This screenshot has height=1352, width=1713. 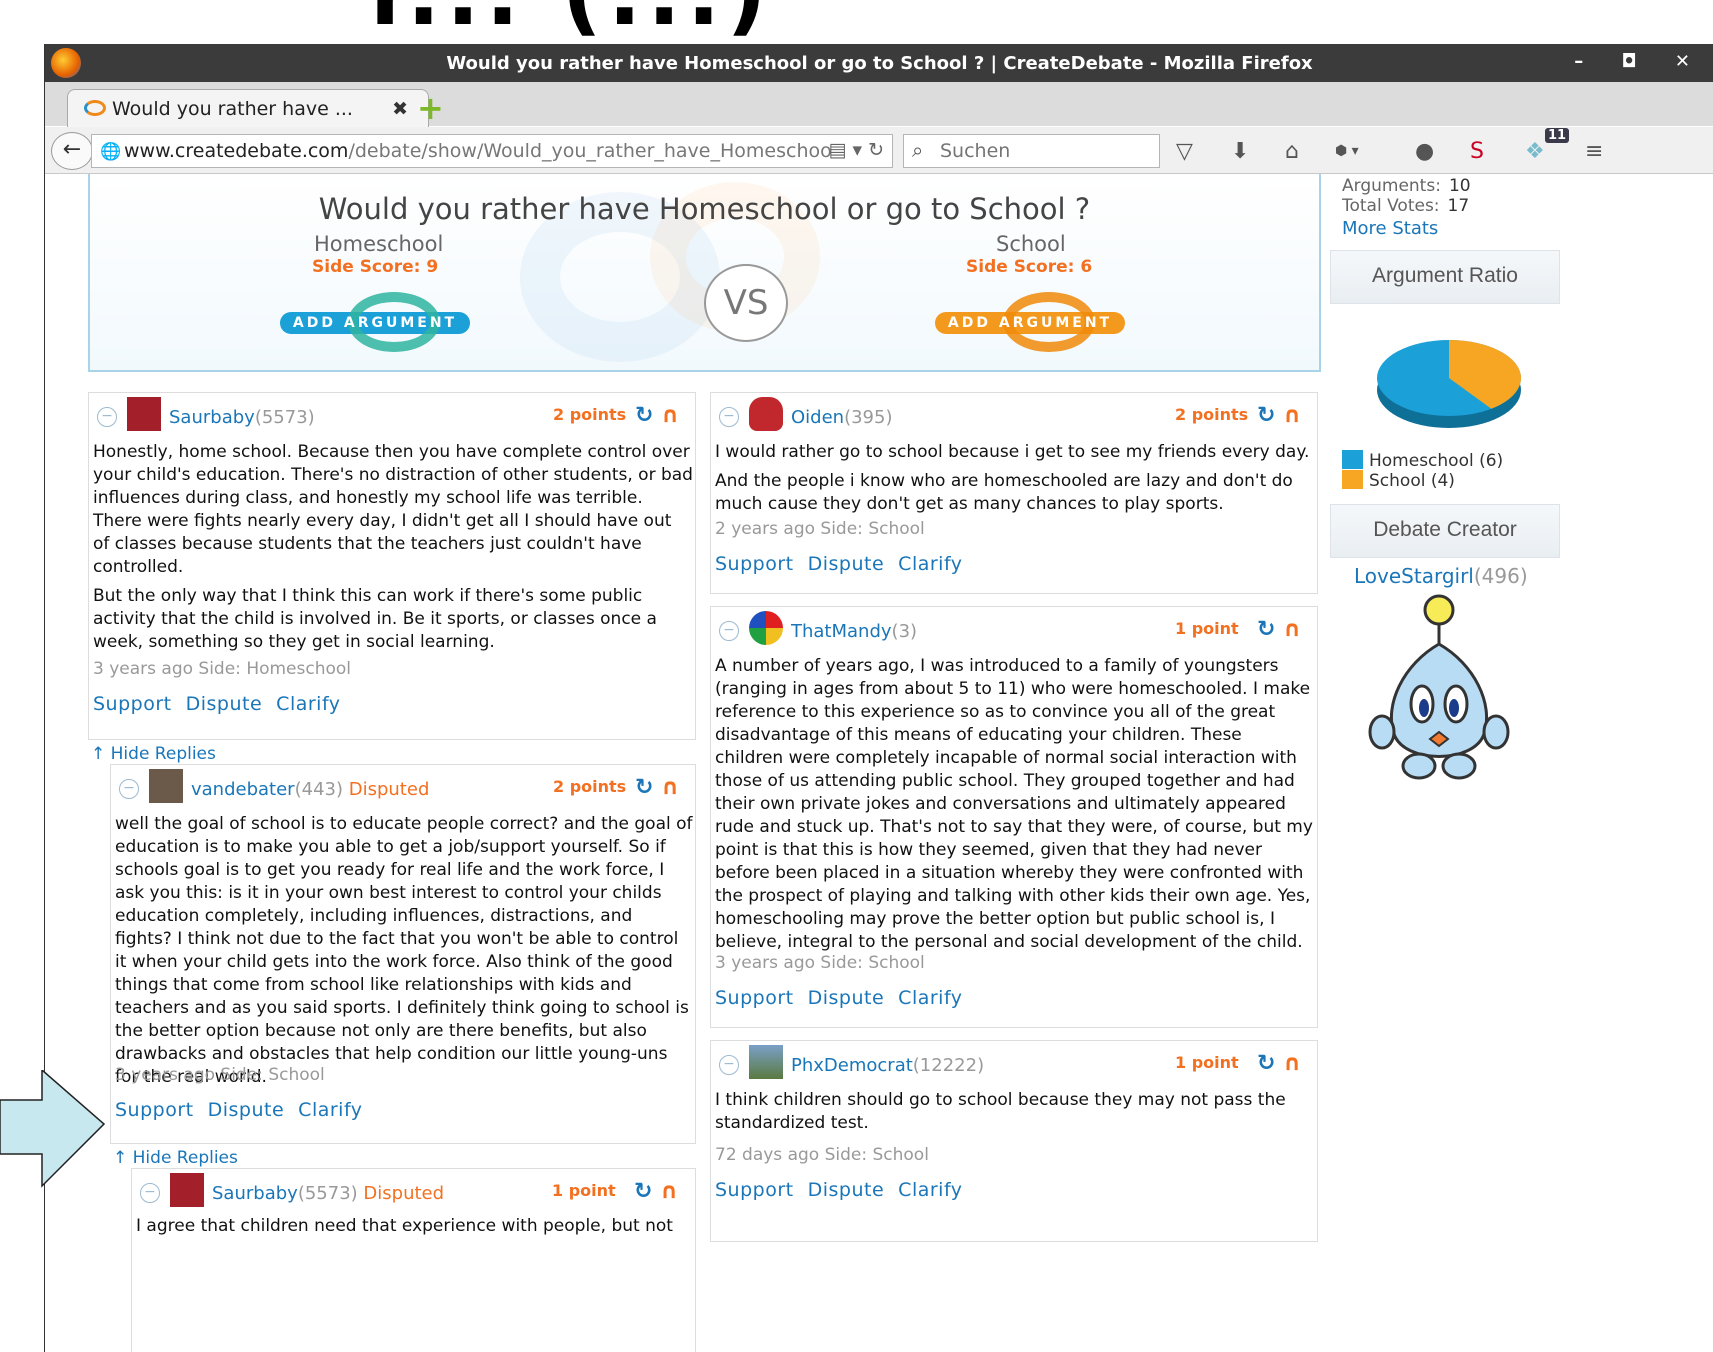 I want to click on points-label: 1 point, so click(x=1207, y=1062).